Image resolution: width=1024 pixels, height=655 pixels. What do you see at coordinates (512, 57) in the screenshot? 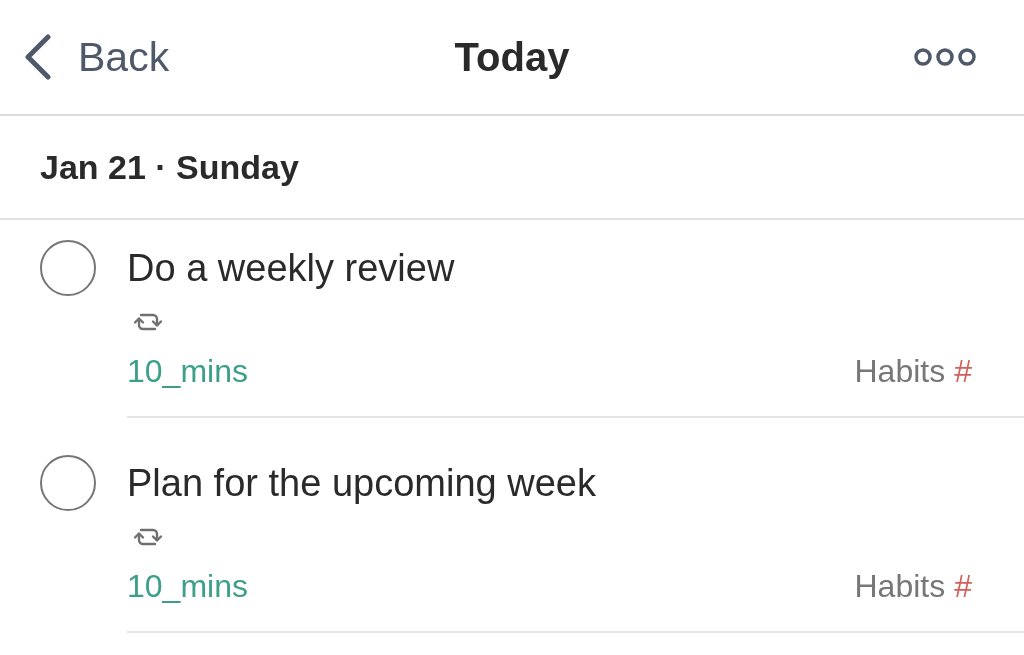
I see `screen-title: Today` at bounding box center [512, 57].